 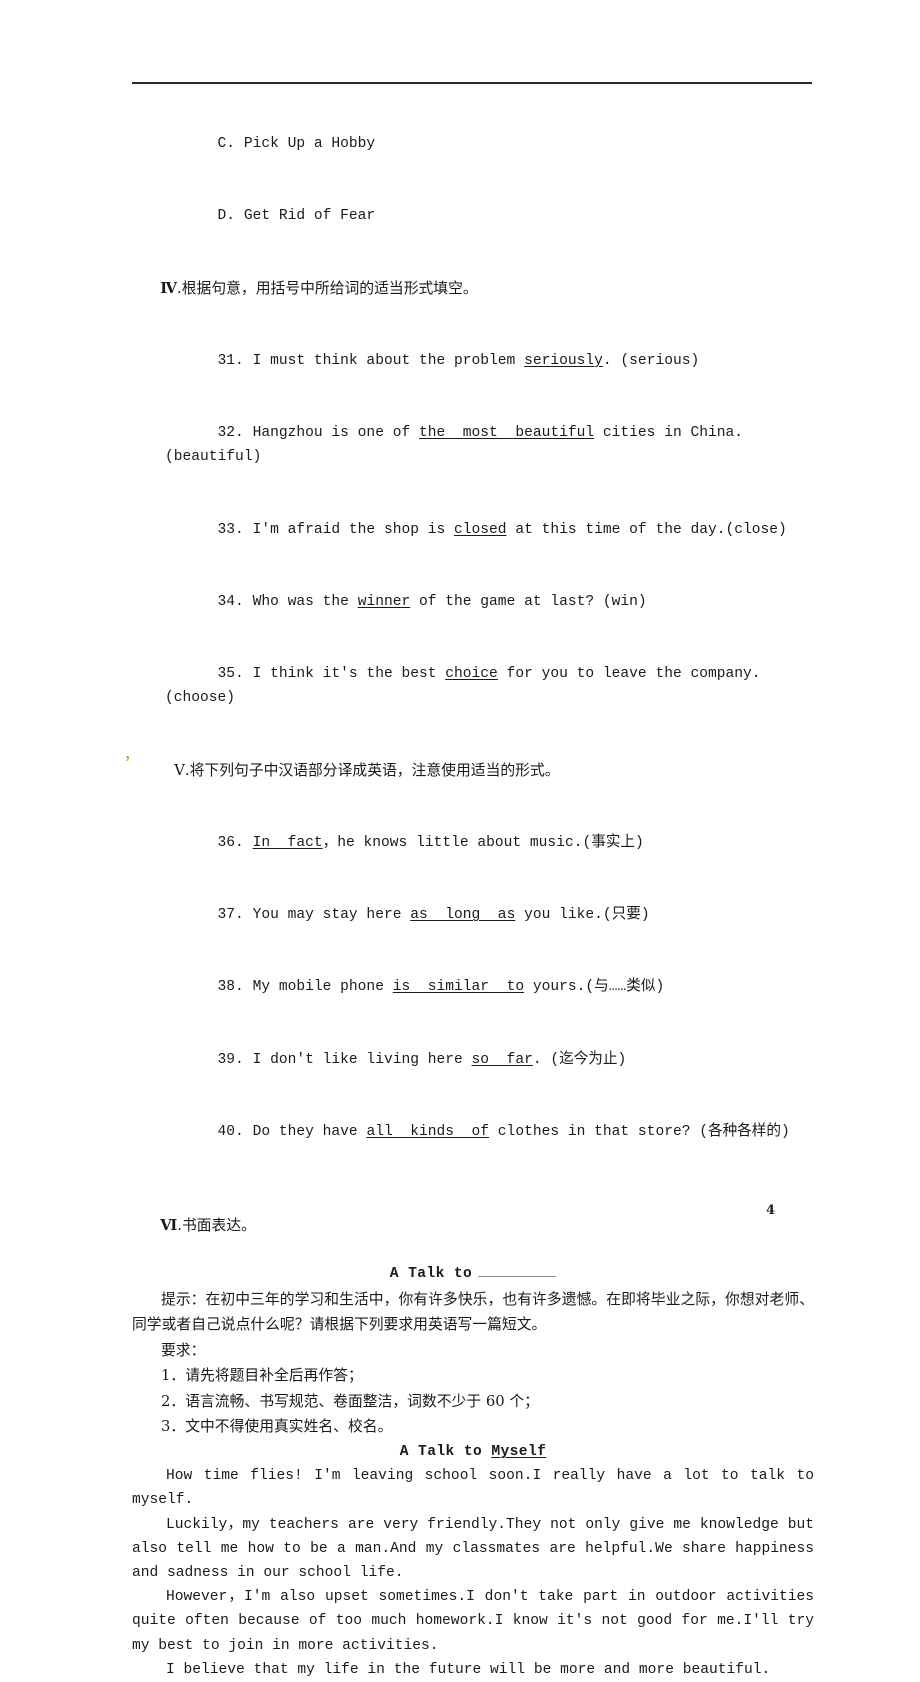 I want to click on requirement-1: 1．请先将题目补全后再作答；, so click(x=262, y=1376).